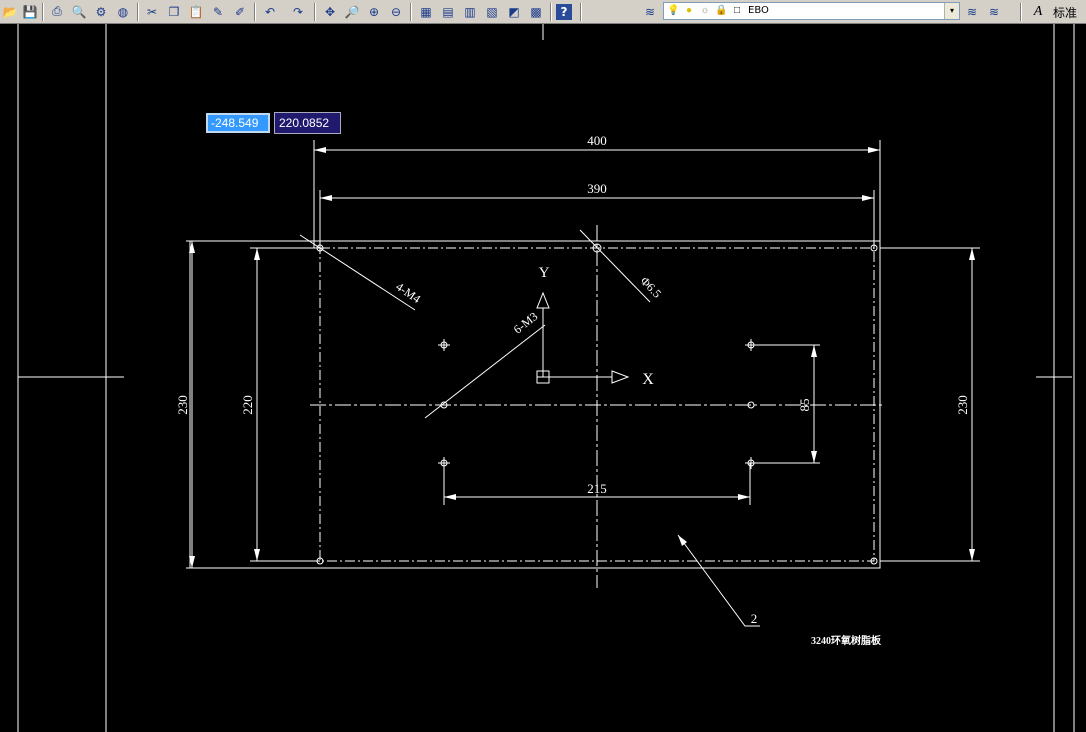 The height and width of the screenshot is (732, 1086). Describe the element at coordinates (705, 11) in the screenshot. I see `layer-viewport-freeze-icon: ☼` at that location.